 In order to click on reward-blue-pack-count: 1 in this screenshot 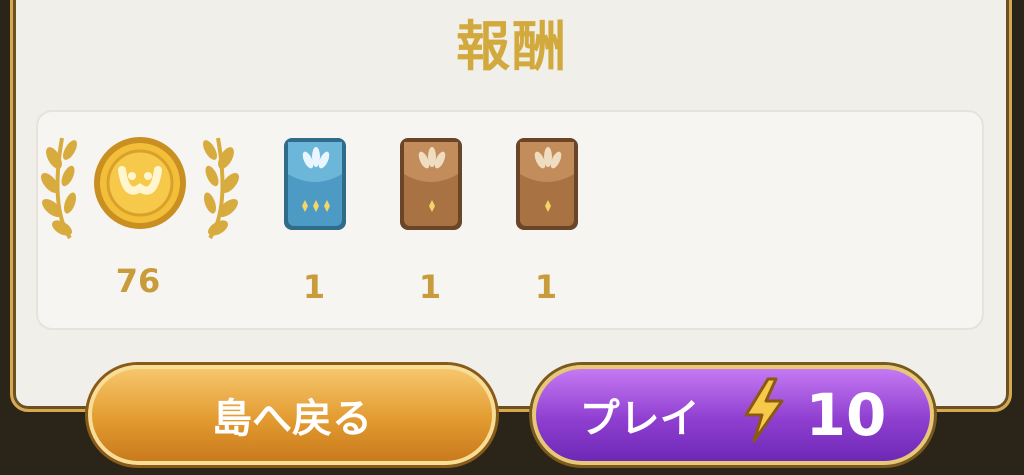, I will do `click(314, 287)`.